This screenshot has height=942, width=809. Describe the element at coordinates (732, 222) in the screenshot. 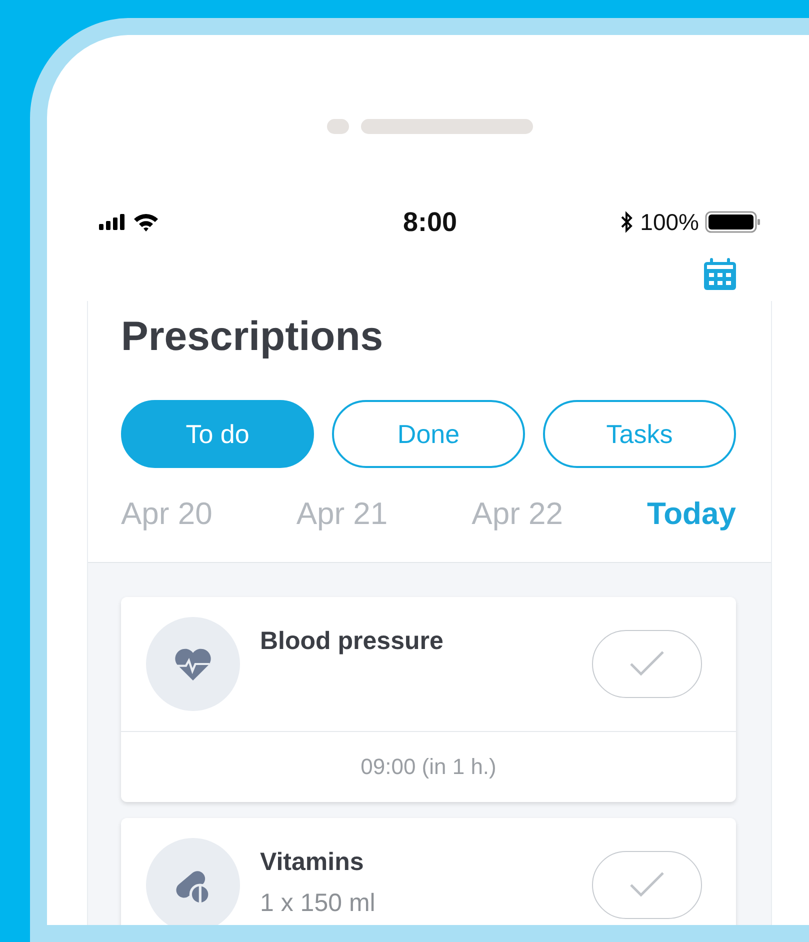

I see `battery-icon` at that location.